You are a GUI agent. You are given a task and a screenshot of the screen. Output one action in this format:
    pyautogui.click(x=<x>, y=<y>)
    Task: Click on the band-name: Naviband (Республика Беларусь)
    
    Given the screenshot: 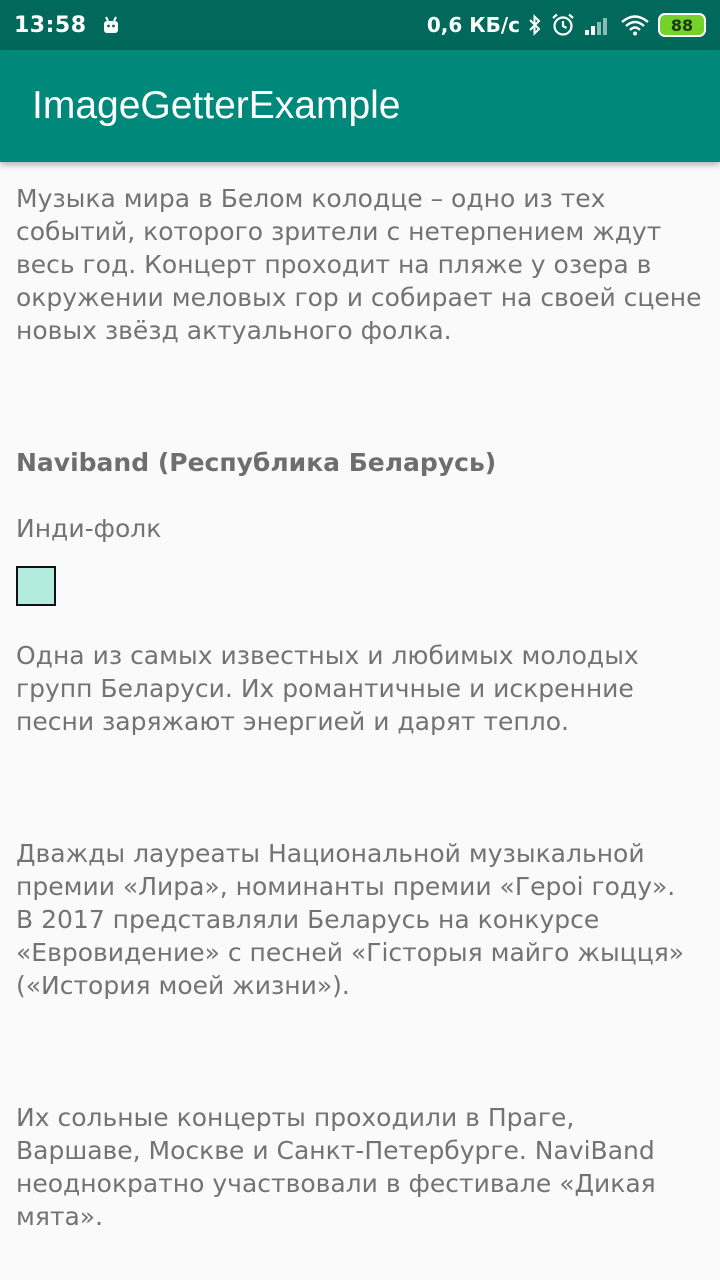 What is the action you would take?
    pyautogui.click(x=256, y=462)
    